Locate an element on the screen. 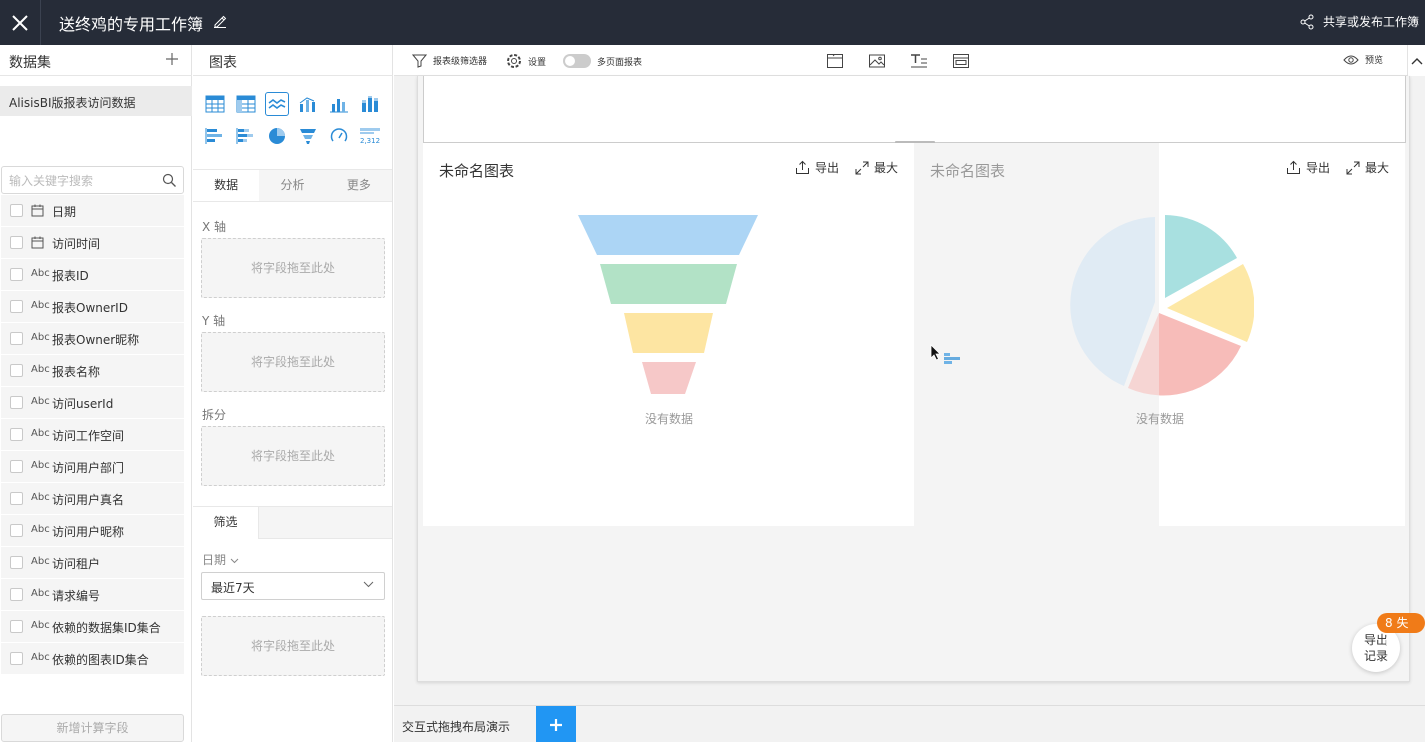  container-button is located at coordinates (961, 61).